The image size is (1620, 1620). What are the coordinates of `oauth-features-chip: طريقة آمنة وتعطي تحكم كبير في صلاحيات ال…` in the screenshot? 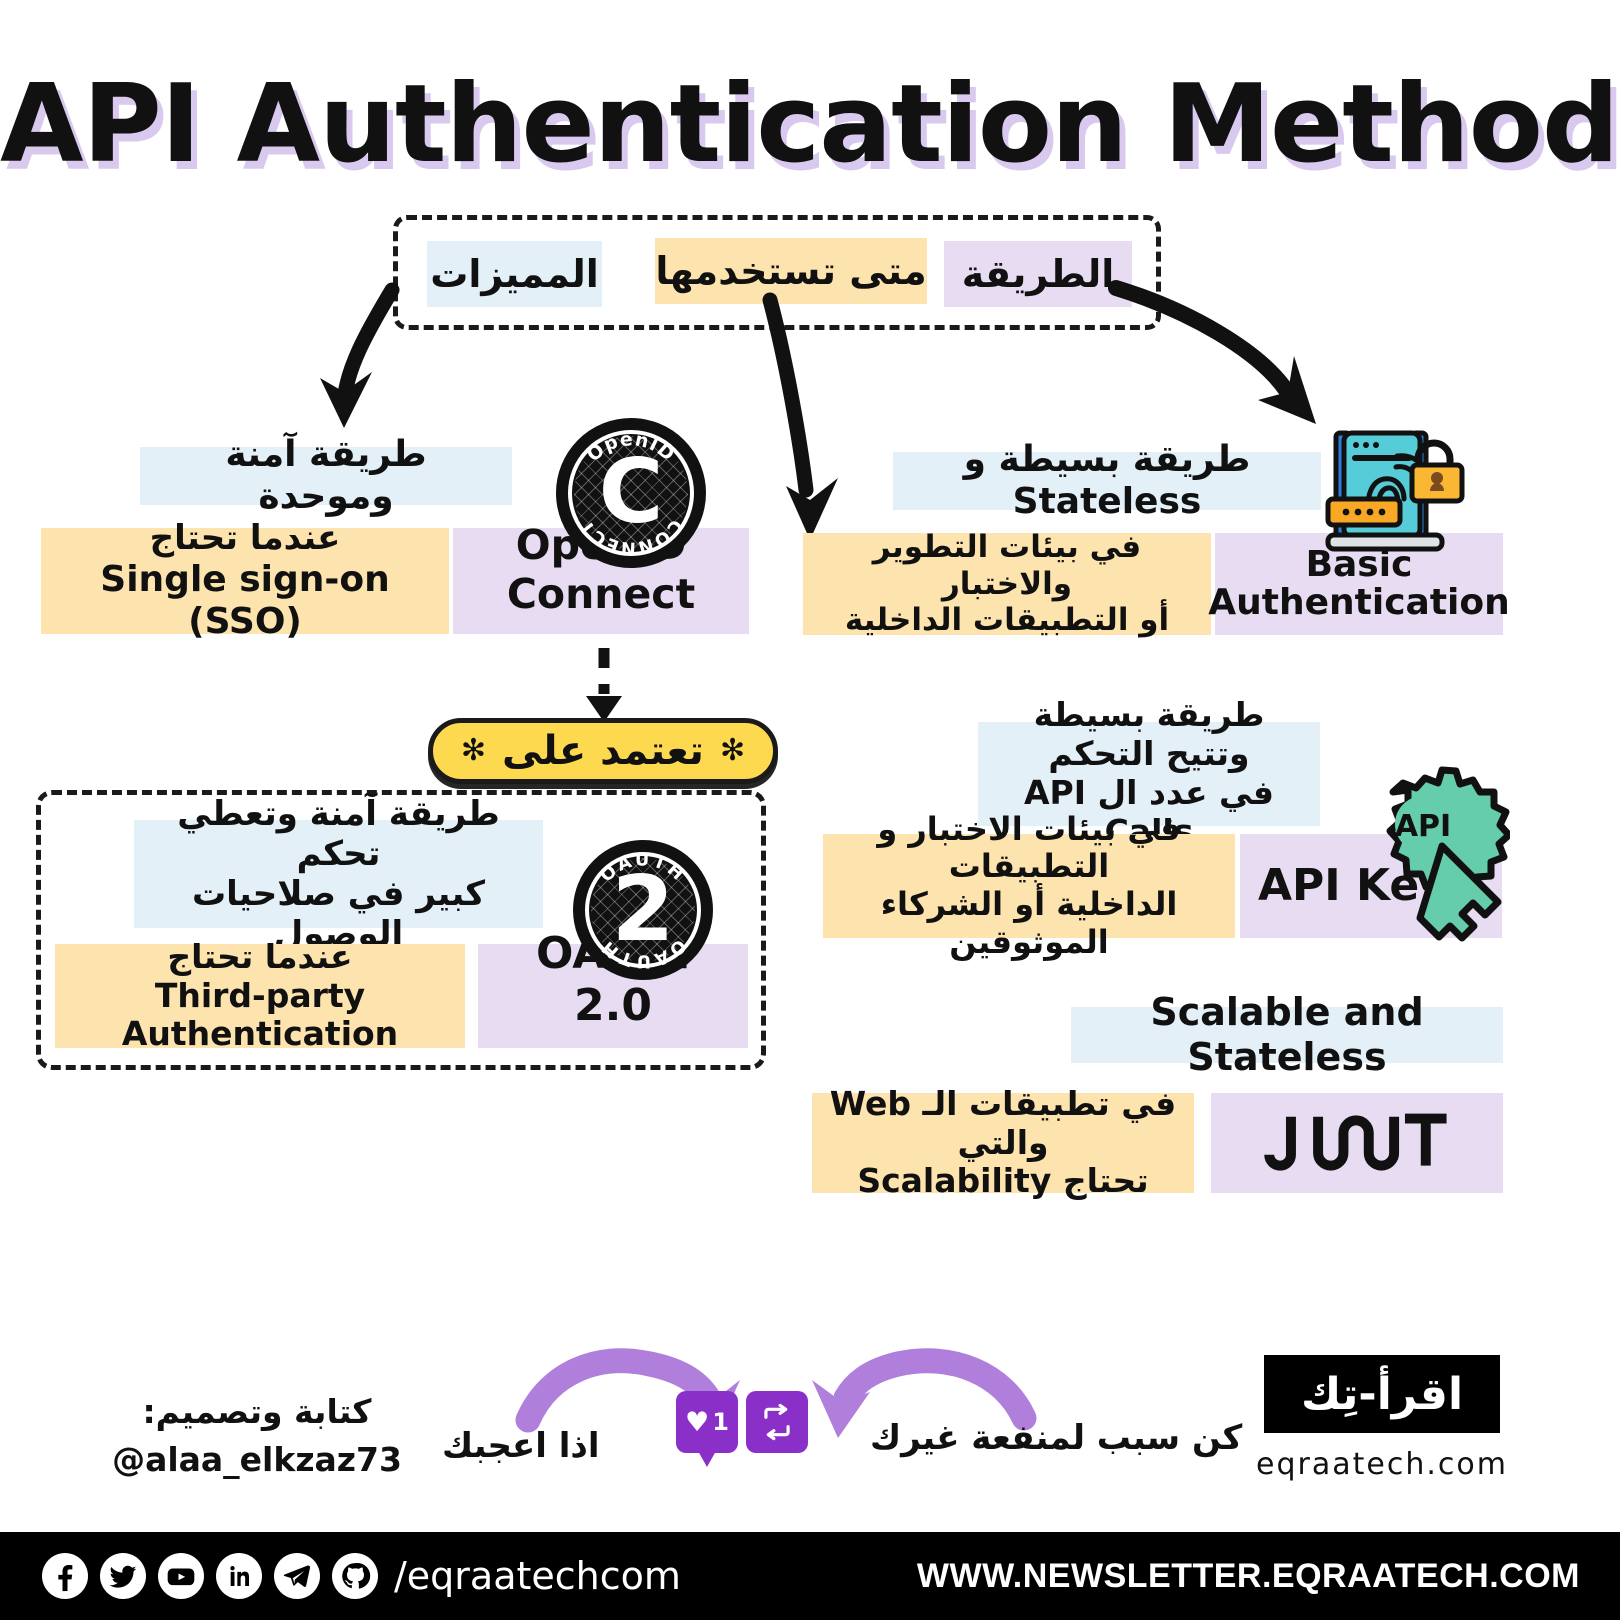 It's located at (338, 874).